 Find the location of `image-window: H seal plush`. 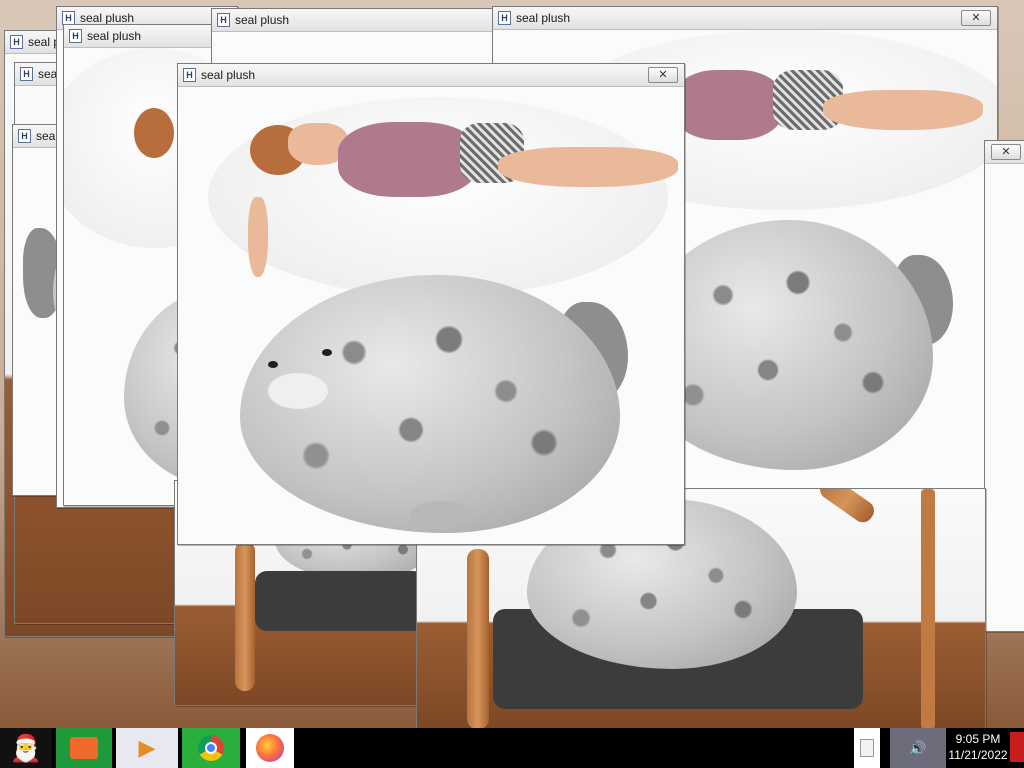

image-window: H seal plush is located at coordinates (357, 39).